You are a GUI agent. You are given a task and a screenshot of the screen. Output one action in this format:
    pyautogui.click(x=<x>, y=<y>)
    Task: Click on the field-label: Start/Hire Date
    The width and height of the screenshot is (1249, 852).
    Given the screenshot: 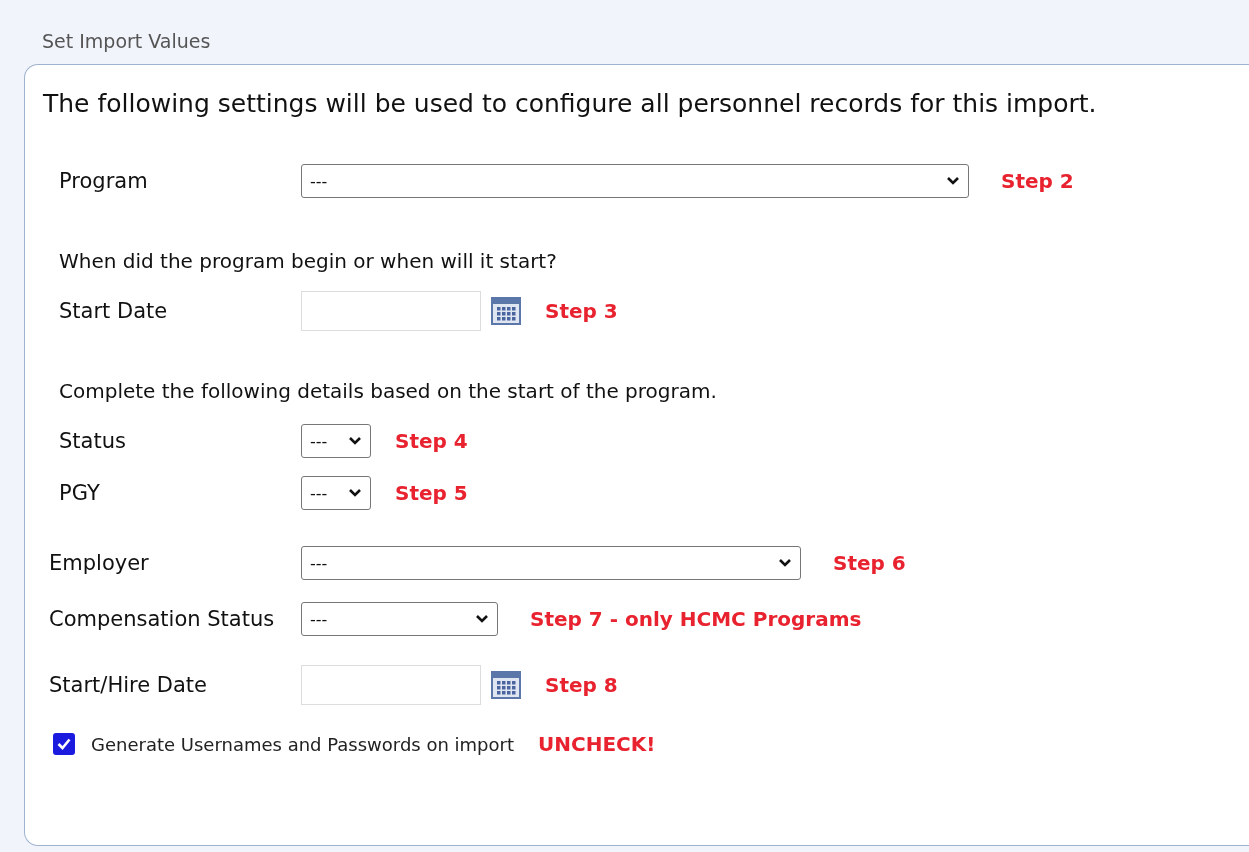 What is the action you would take?
    pyautogui.click(x=128, y=685)
    